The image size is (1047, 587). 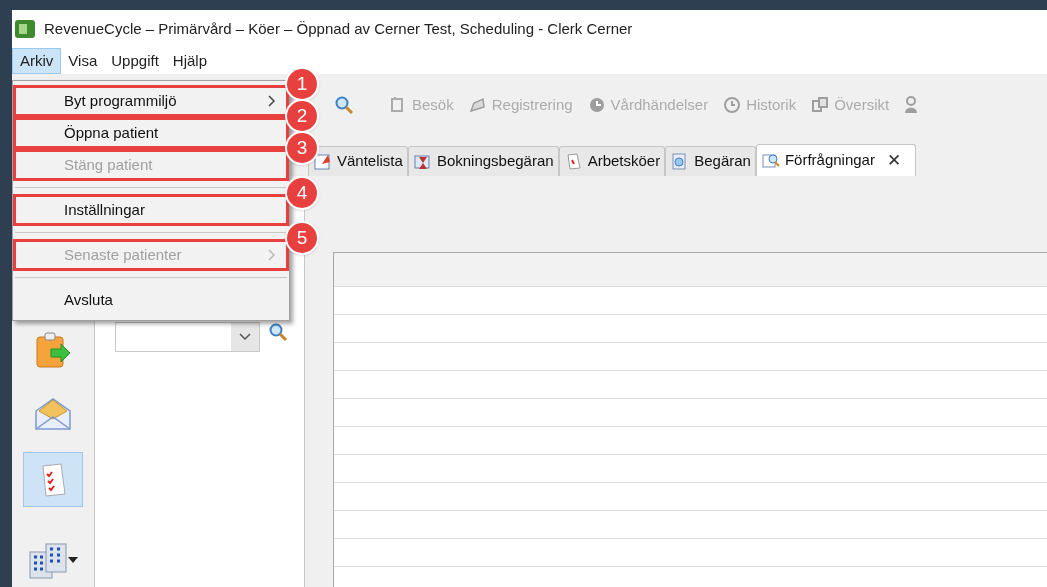 I want to click on tab: Bokningsbegäran, so click(x=483, y=161).